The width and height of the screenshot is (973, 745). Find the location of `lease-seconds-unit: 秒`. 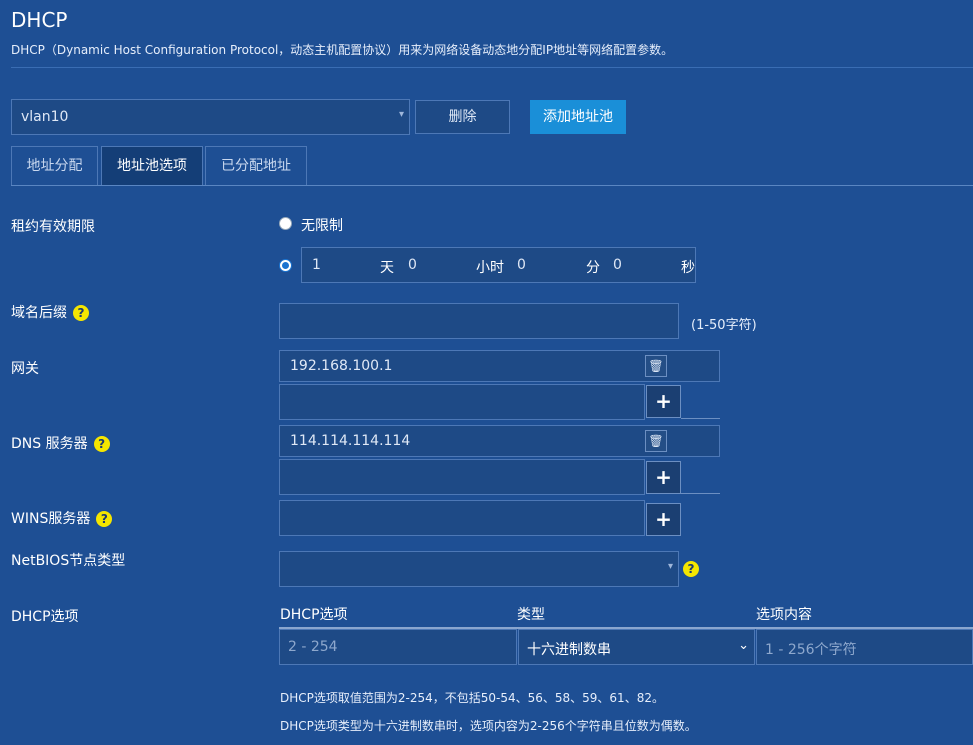

lease-seconds-unit: 秒 is located at coordinates (688, 268).